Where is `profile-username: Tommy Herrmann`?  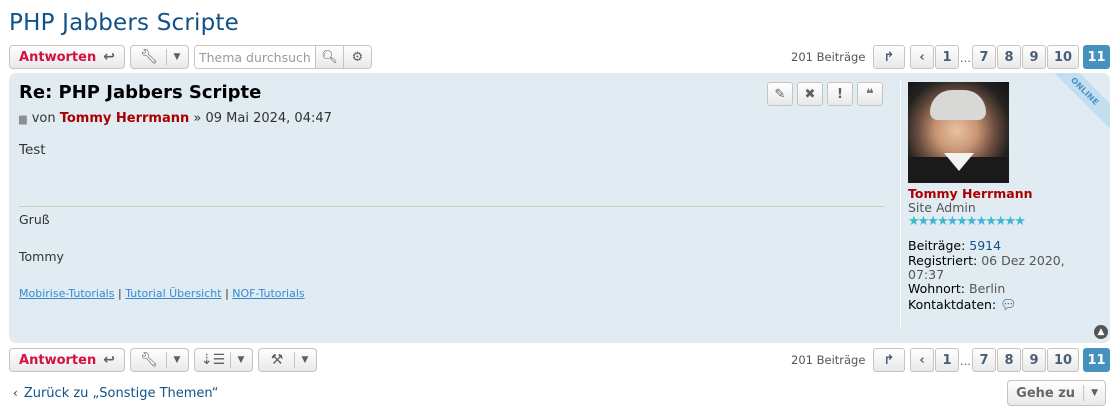 profile-username: Tommy Herrmann is located at coordinates (970, 193).